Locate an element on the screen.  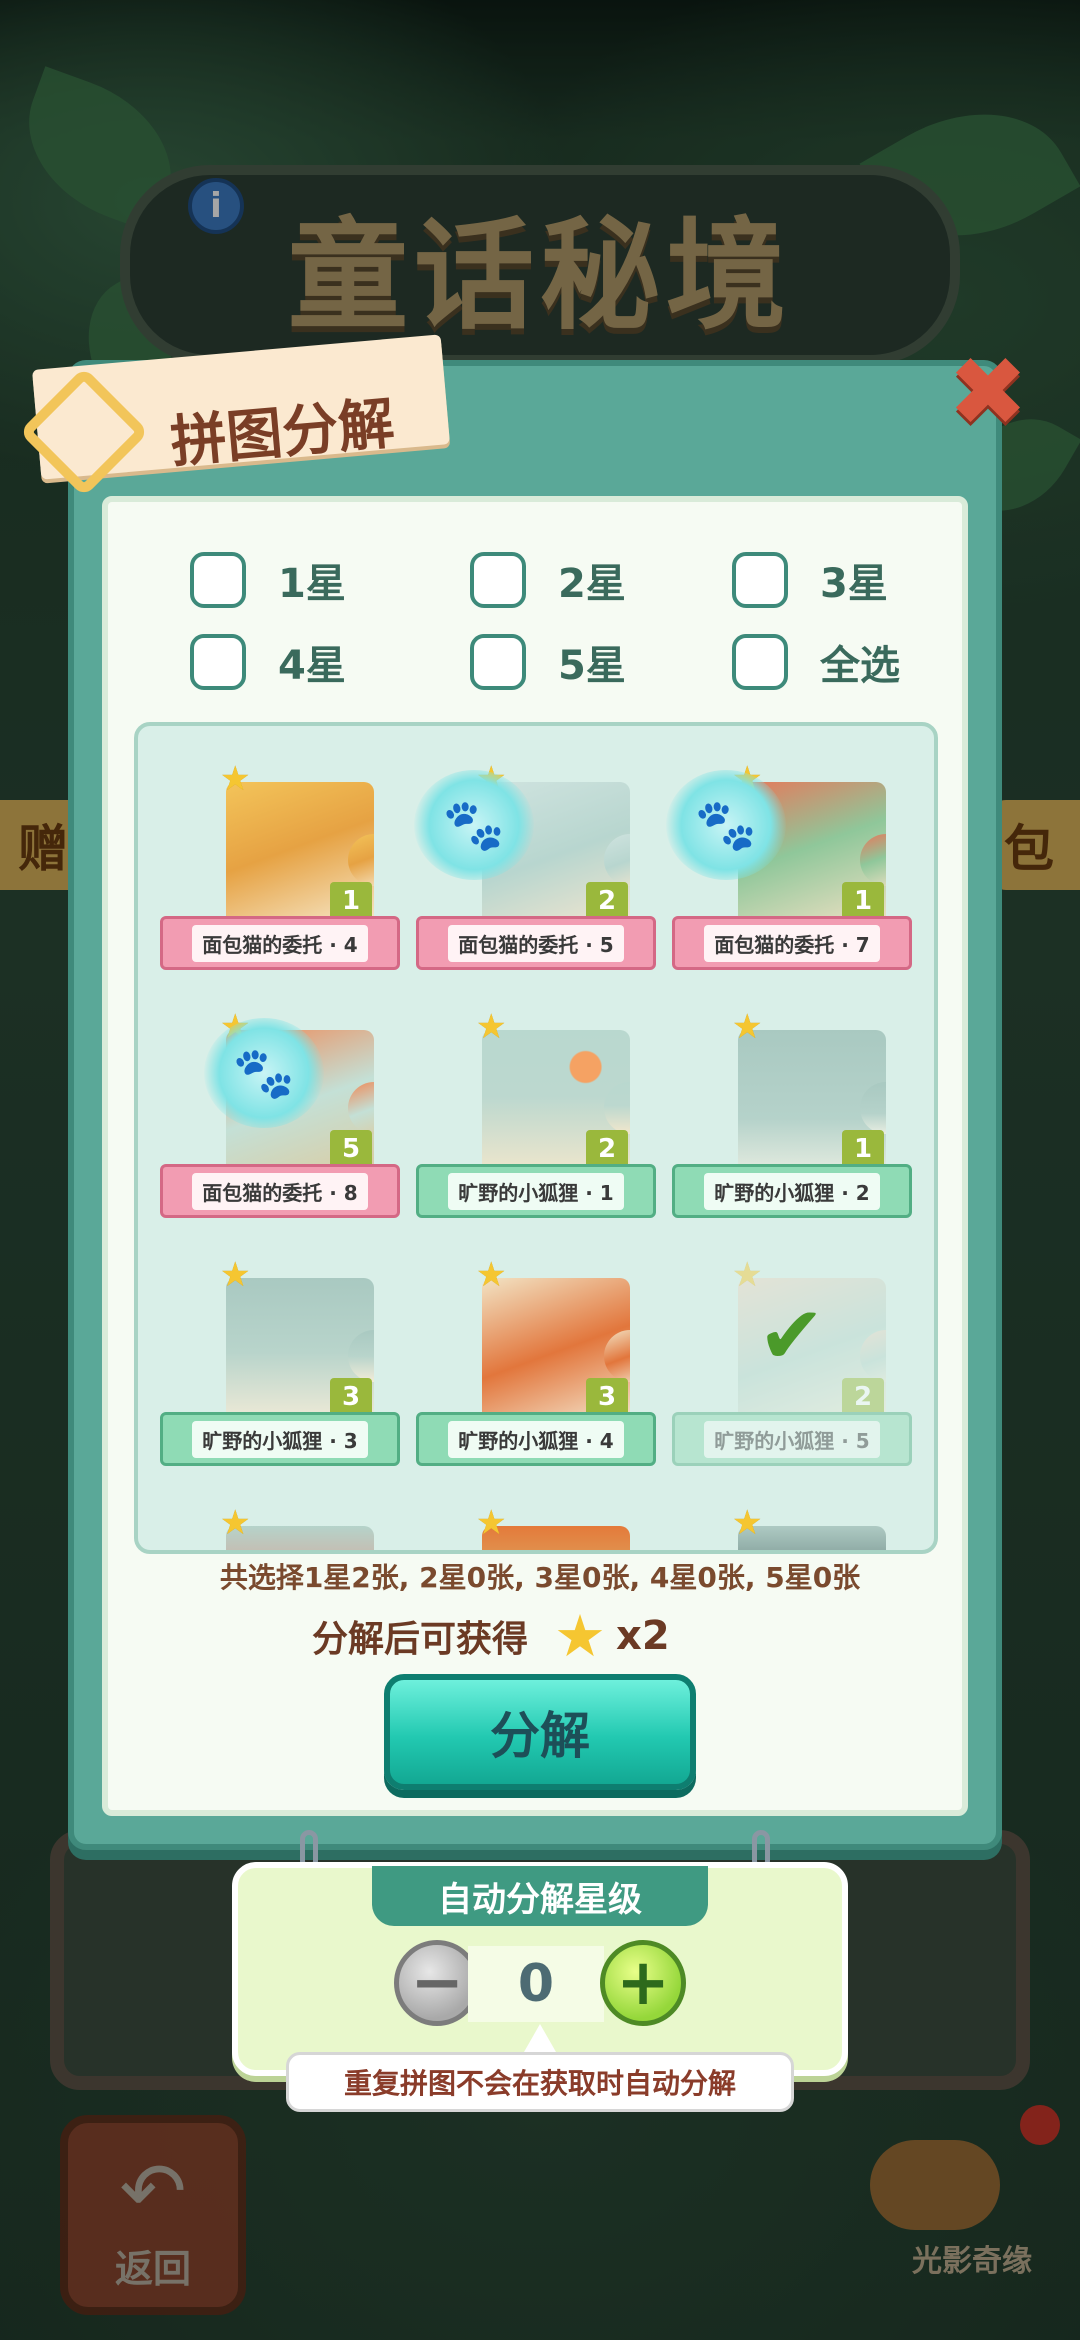
card-ribbon: 旷野的小狐狸 · 5 is located at coordinates (792, 1439).